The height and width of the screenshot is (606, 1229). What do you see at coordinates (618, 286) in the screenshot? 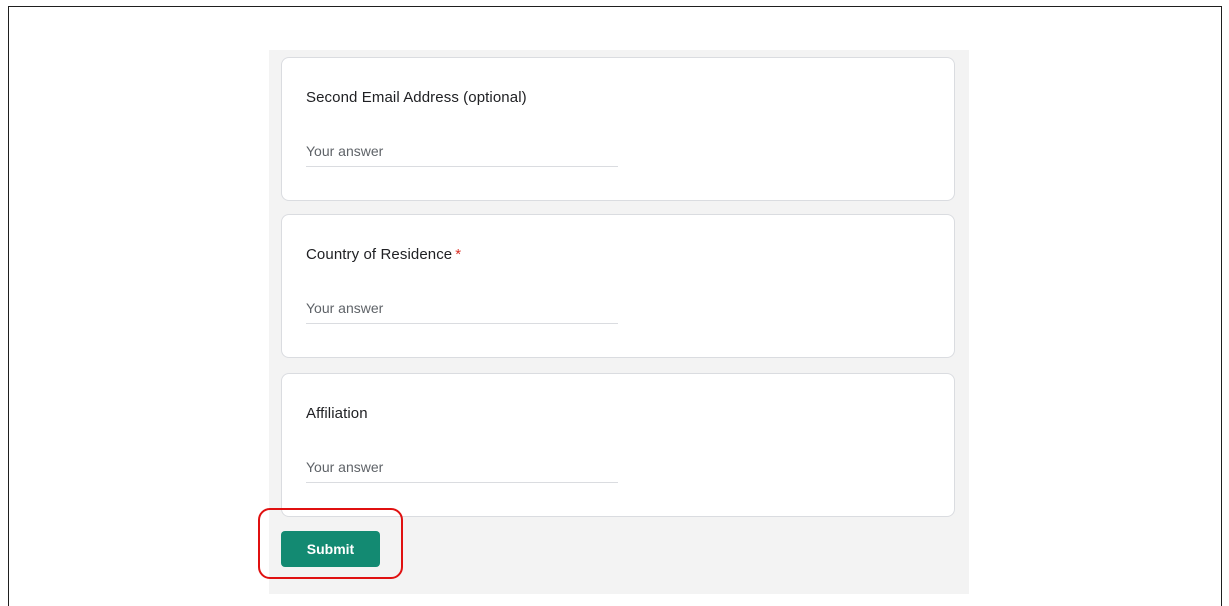
I see `question-card-country-of-residence: Country of Residence *` at bounding box center [618, 286].